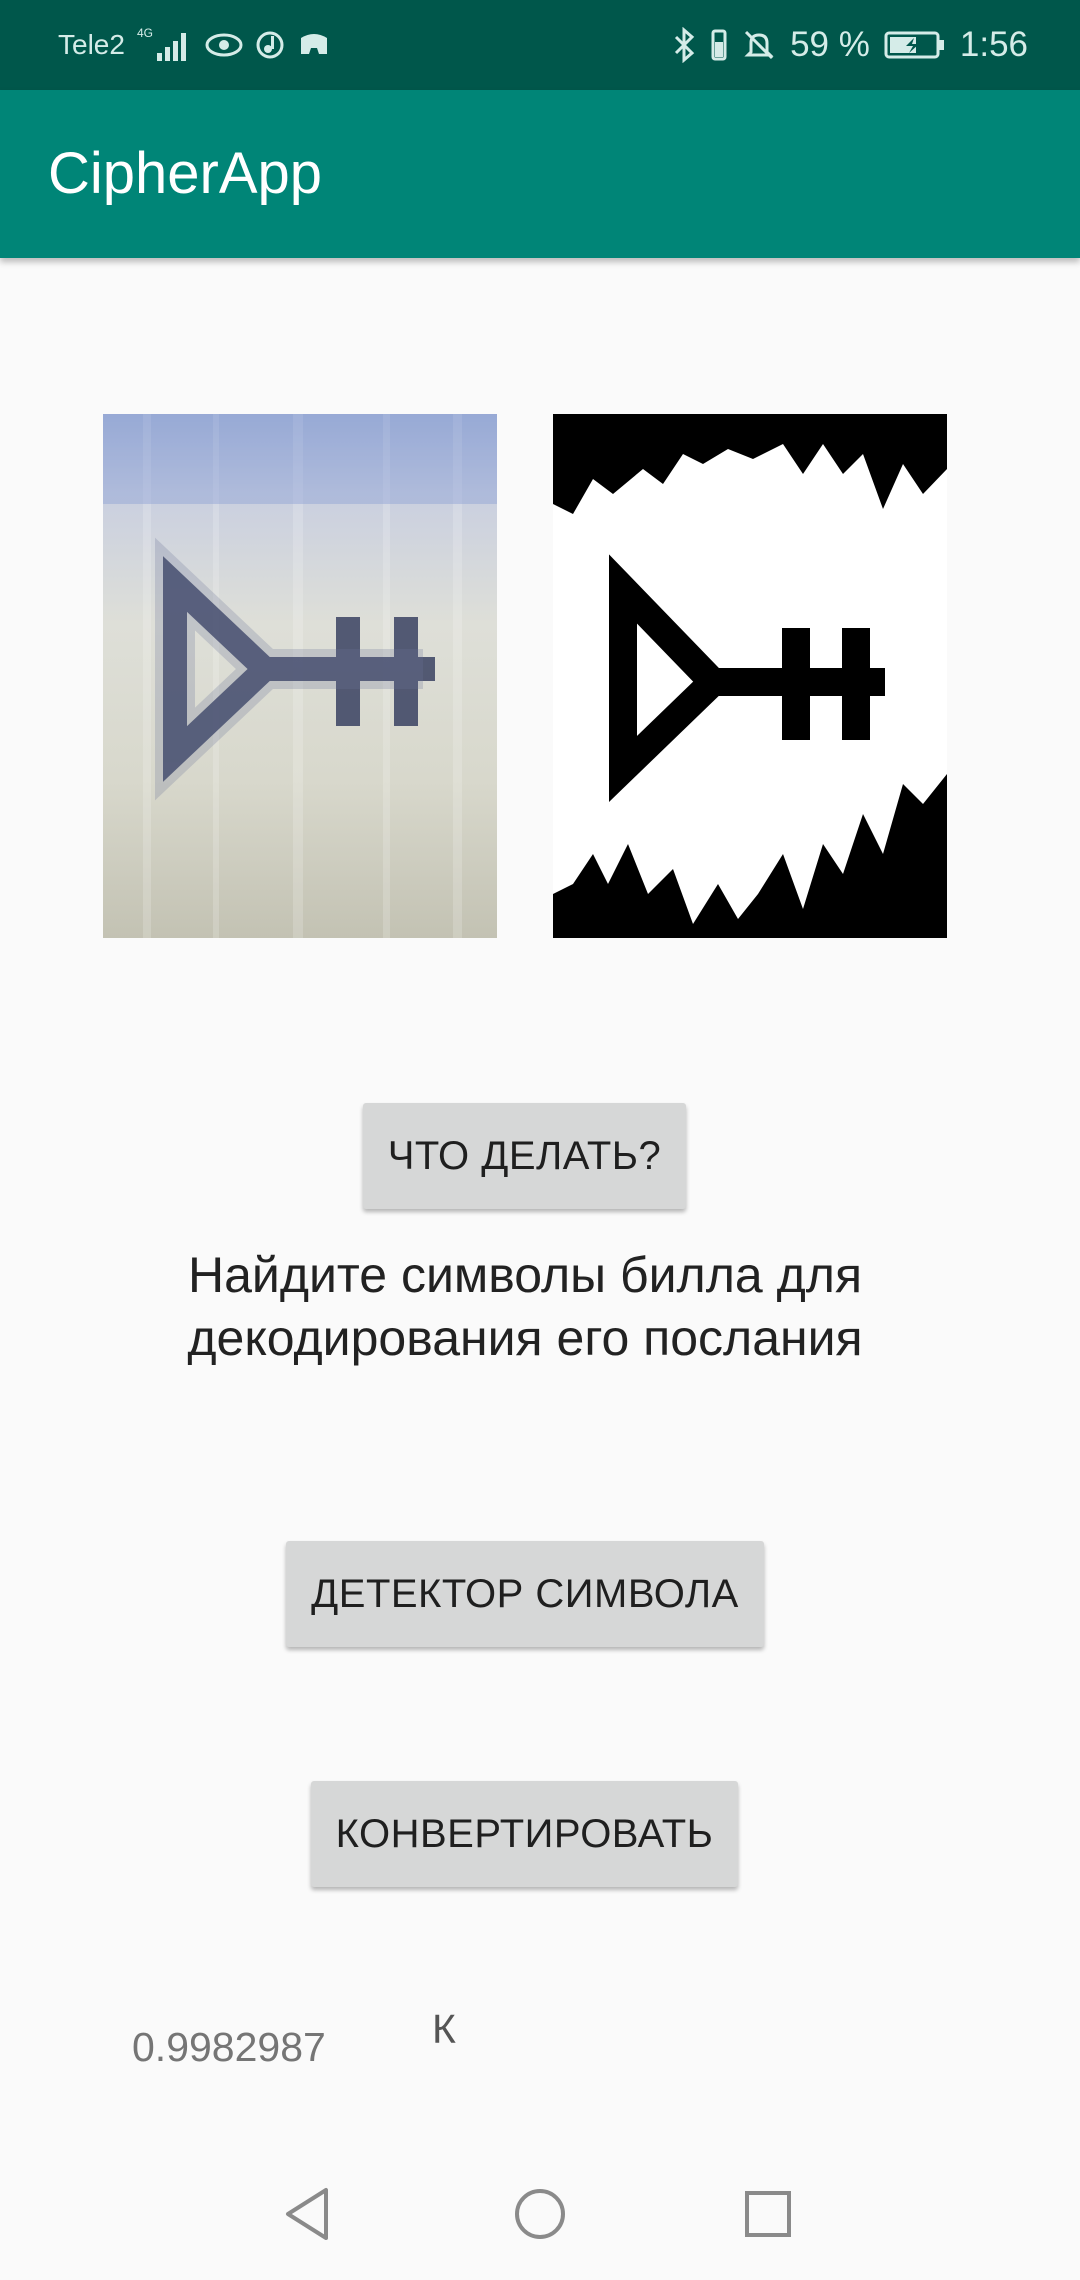 This screenshot has height=2280, width=1080. I want to click on status-right: 59 % 1:56, so click(850, 45).